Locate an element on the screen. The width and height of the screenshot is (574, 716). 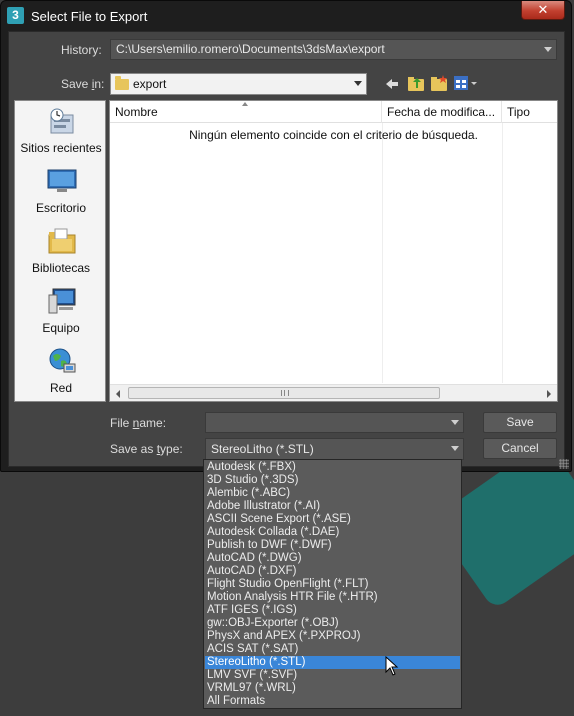
type-option: AutoCAD (*.DXF) is located at coordinates (332, 571).